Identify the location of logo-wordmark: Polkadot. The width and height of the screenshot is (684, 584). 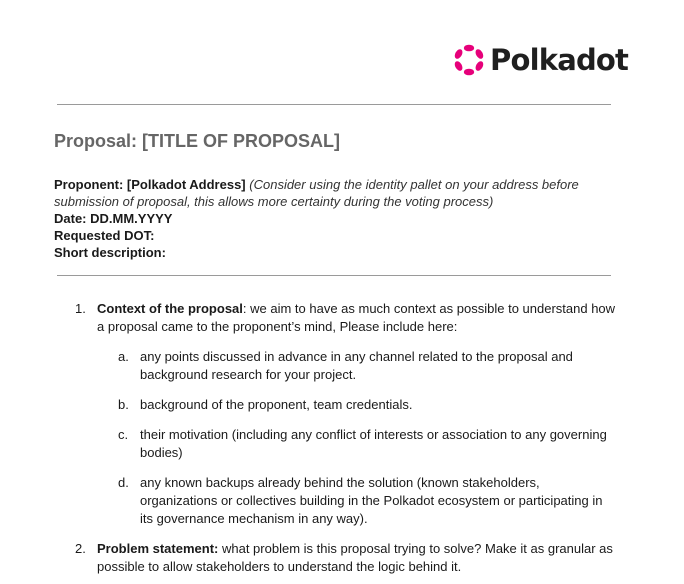
(559, 60).